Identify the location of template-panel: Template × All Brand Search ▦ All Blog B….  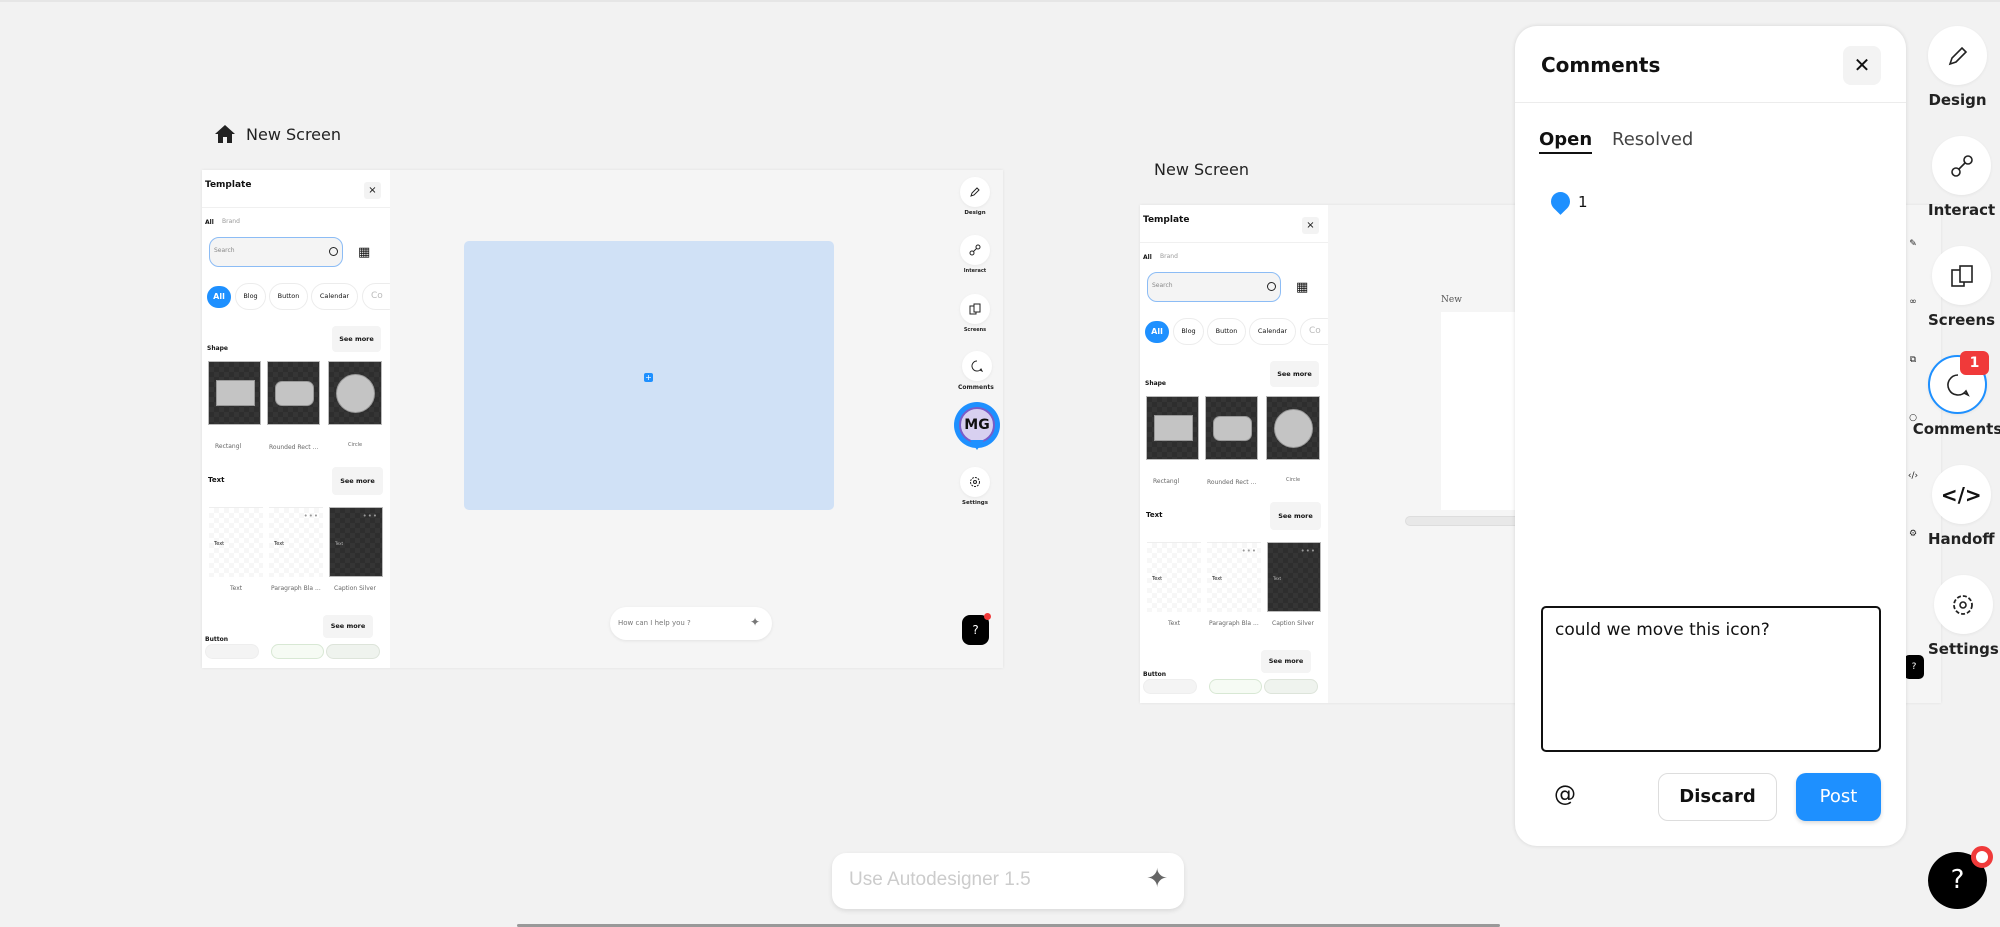
(296, 419).